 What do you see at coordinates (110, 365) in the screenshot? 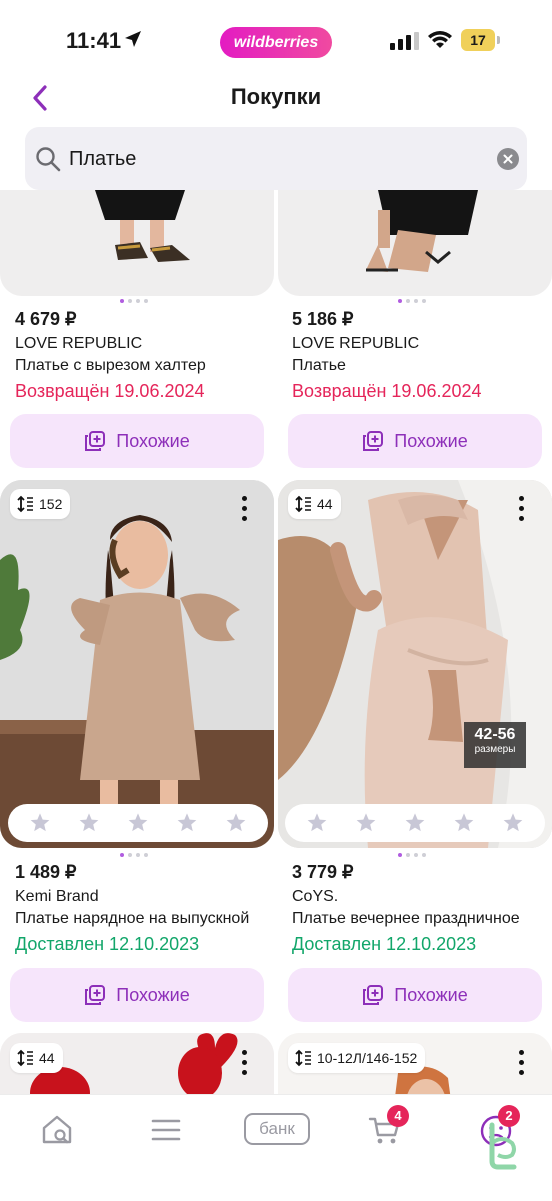
I see `product-name: Платье с вырезом халтер` at bounding box center [110, 365].